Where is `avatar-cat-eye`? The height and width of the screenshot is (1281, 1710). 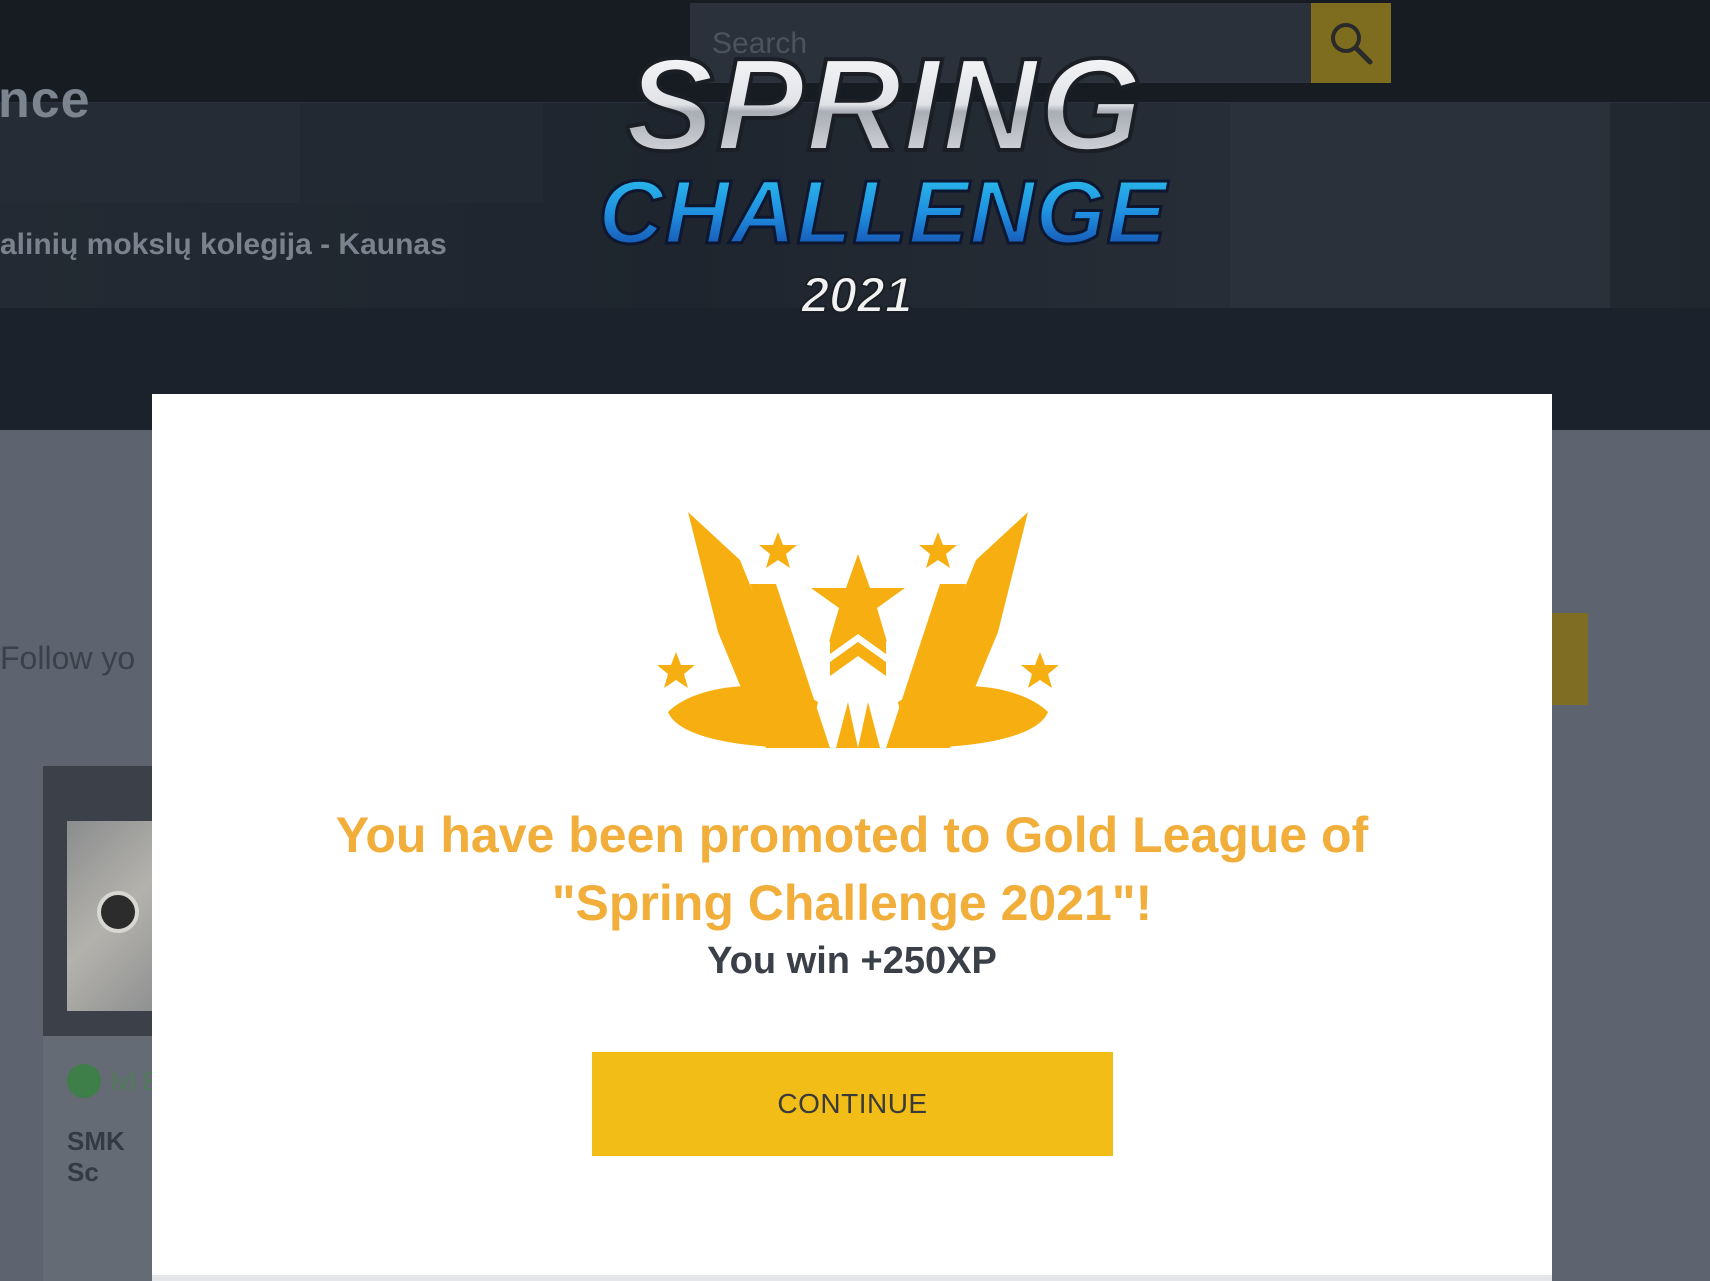 avatar-cat-eye is located at coordinates (118, 912).